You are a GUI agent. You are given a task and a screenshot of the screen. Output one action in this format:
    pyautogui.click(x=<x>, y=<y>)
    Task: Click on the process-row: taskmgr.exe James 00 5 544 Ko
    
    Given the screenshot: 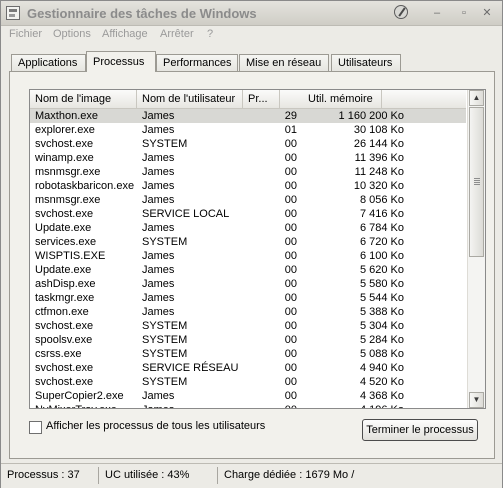 What is the action you would take?
    pyautogui.click(x=248, y=298)
    